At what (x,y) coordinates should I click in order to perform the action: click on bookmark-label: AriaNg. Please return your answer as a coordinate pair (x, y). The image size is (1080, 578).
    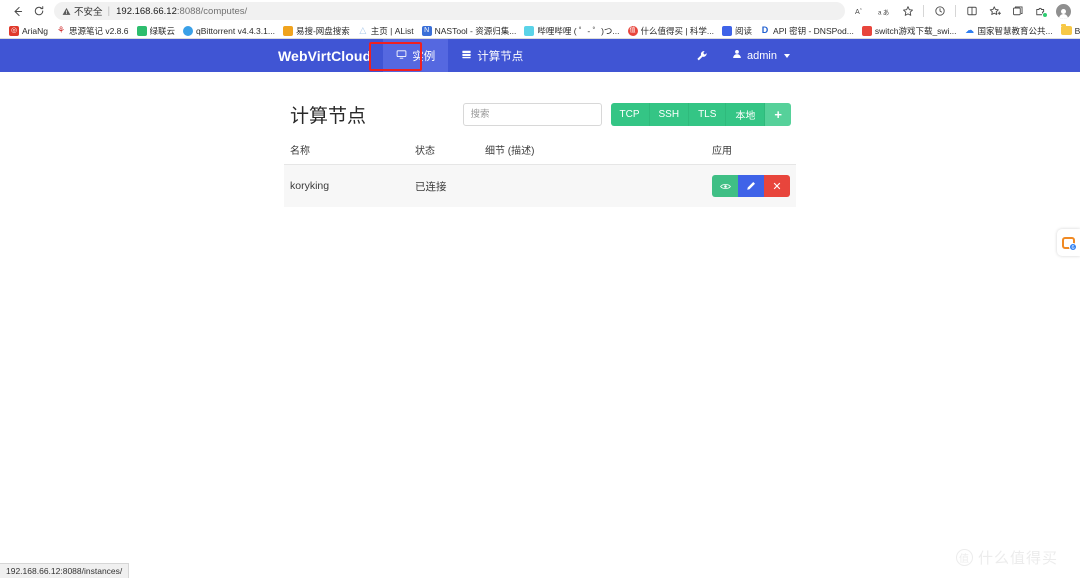
    Looking at the image, I should click on (35, 30).